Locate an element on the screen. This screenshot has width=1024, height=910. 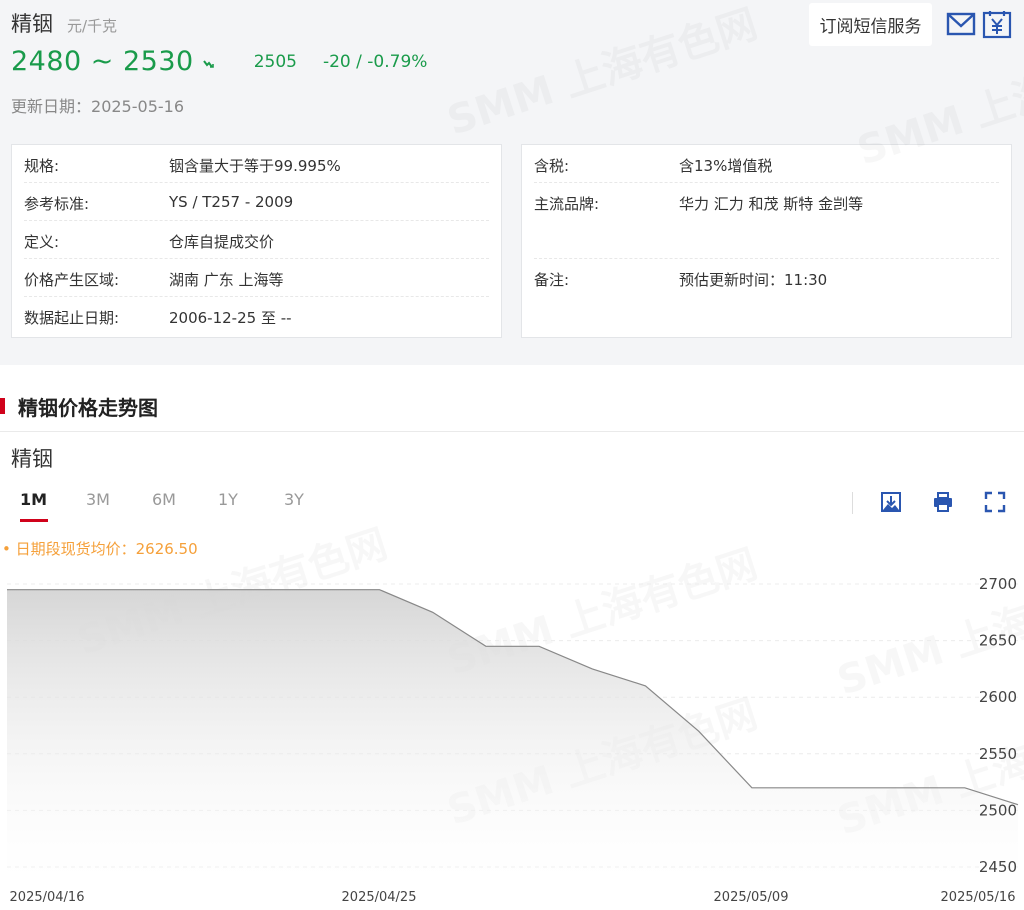
fullscreen-icon is located at coordinates (995, 502).